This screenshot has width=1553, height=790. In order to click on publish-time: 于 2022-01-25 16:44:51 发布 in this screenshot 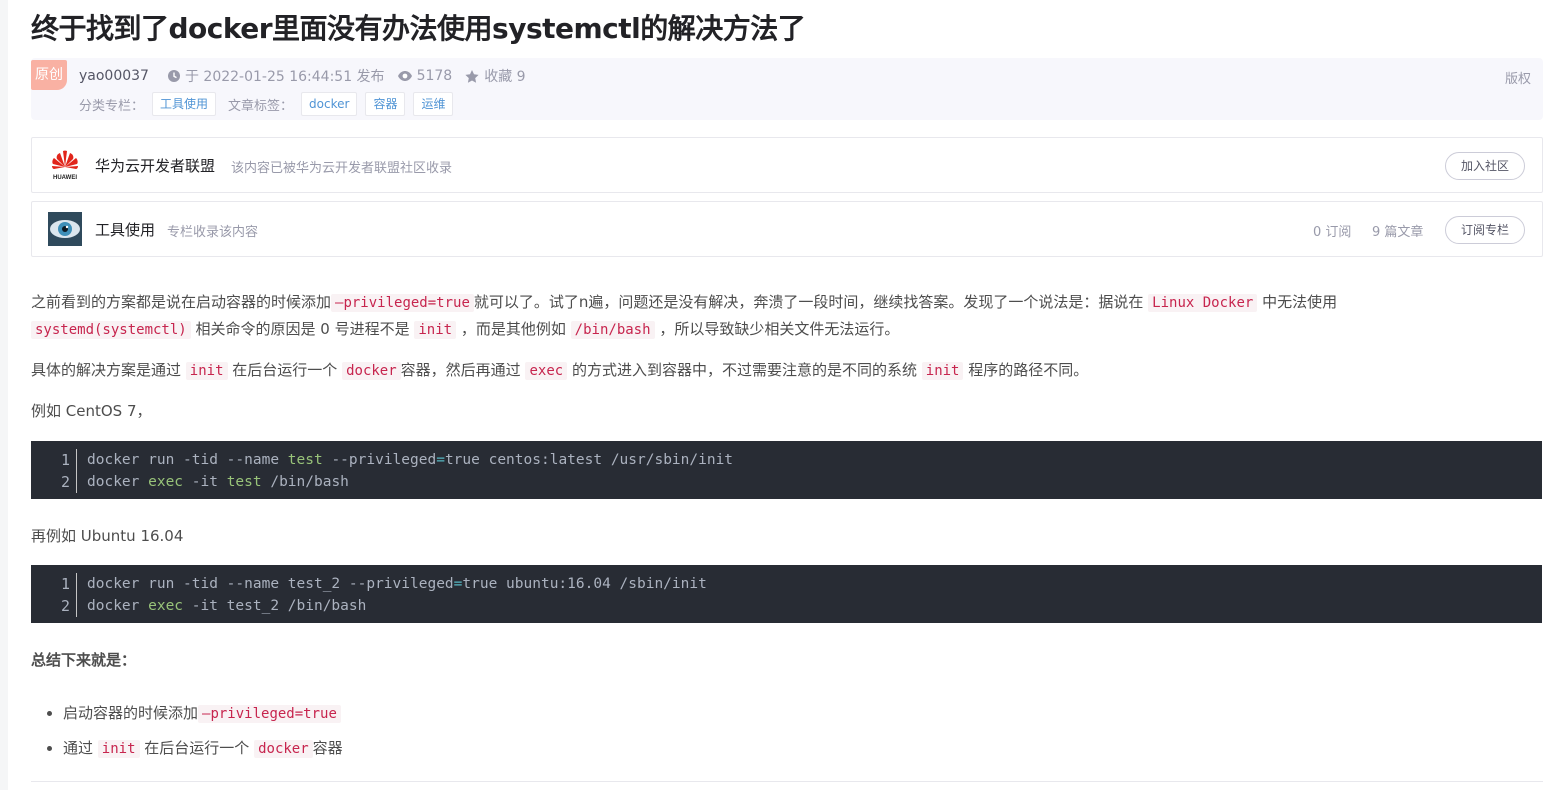, I will do `click(276, 76)`.